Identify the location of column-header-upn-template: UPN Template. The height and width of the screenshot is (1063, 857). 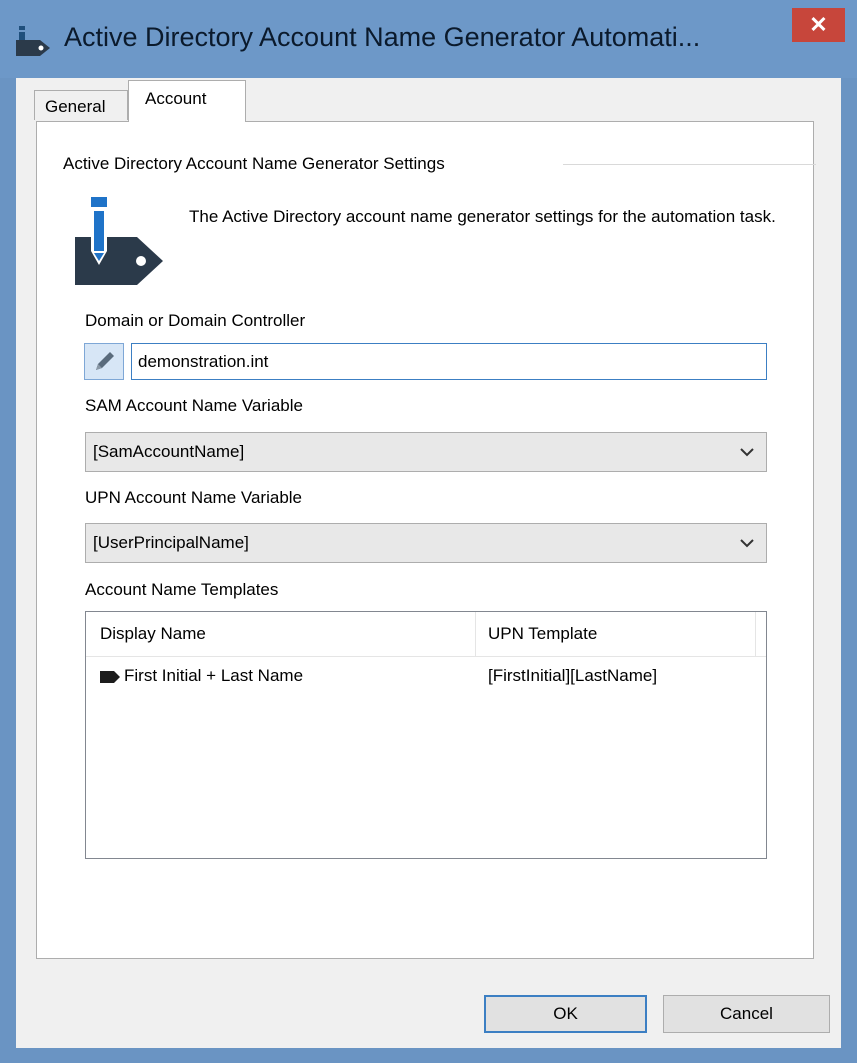
(616, 634).